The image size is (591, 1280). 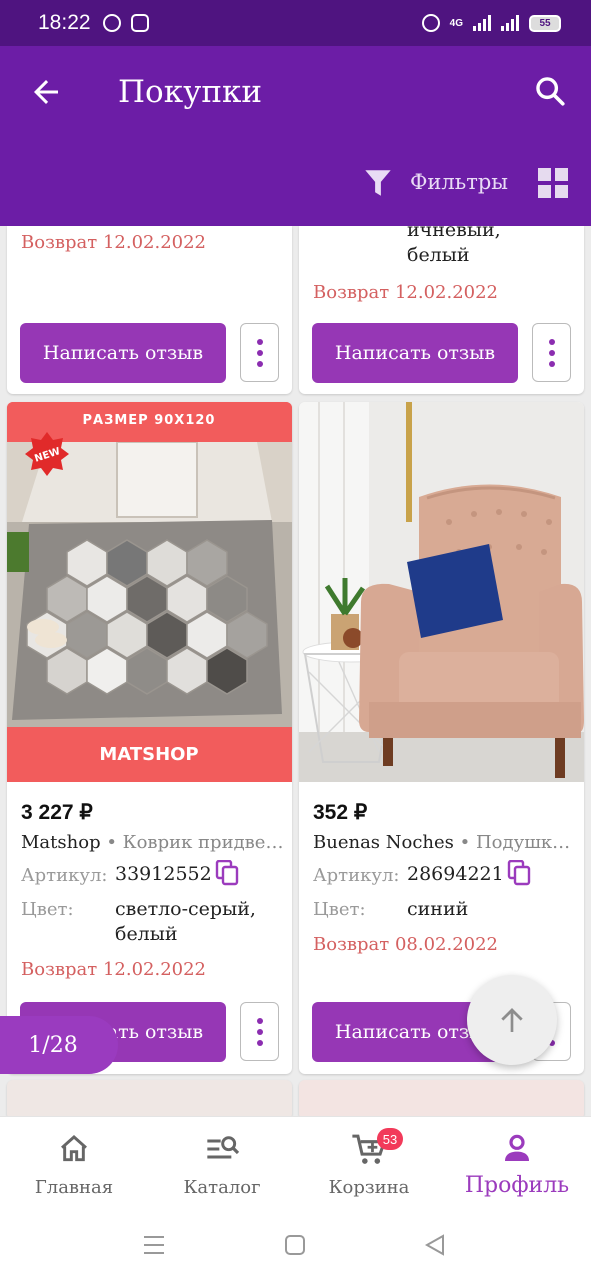 What do you see at coordinates (46, 92) in the screenshot?
I see `back-arrow-icon` at bounding box center [46, 92].